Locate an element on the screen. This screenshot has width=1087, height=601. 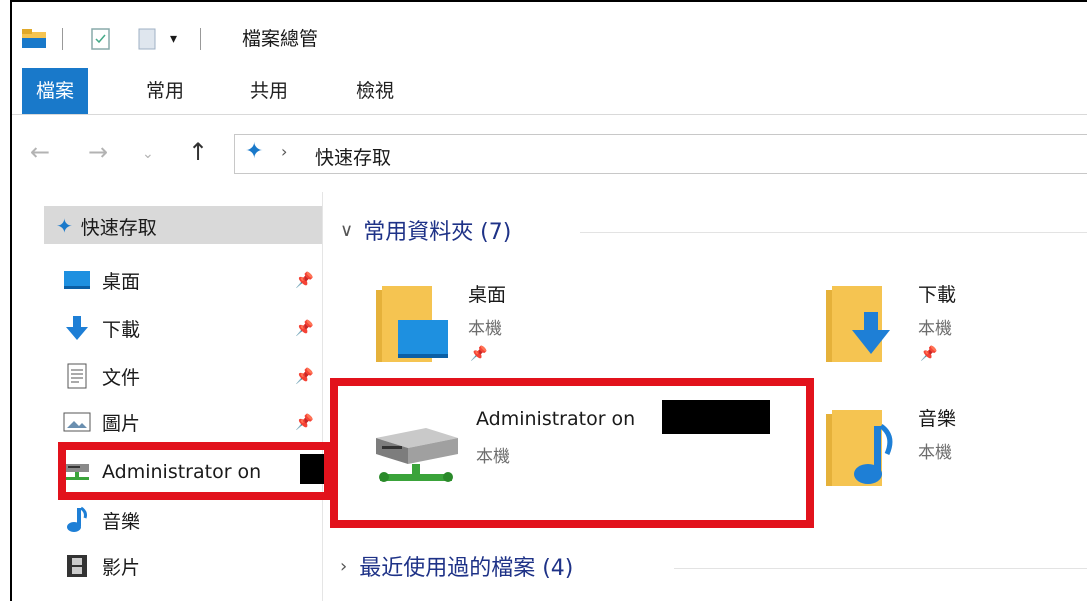
folder-tile-desktop: 桌面 本機 📌 is located at coordinates (562, 324).